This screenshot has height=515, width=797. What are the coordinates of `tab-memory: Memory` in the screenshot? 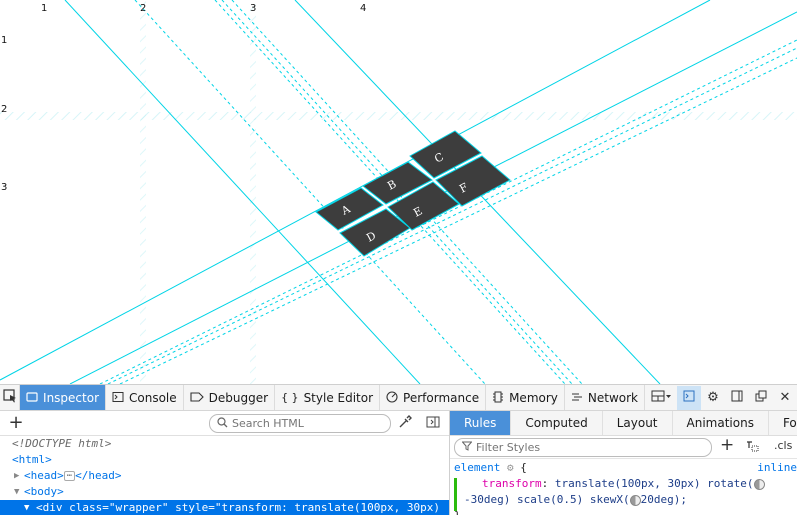 It's located at (525, 397).